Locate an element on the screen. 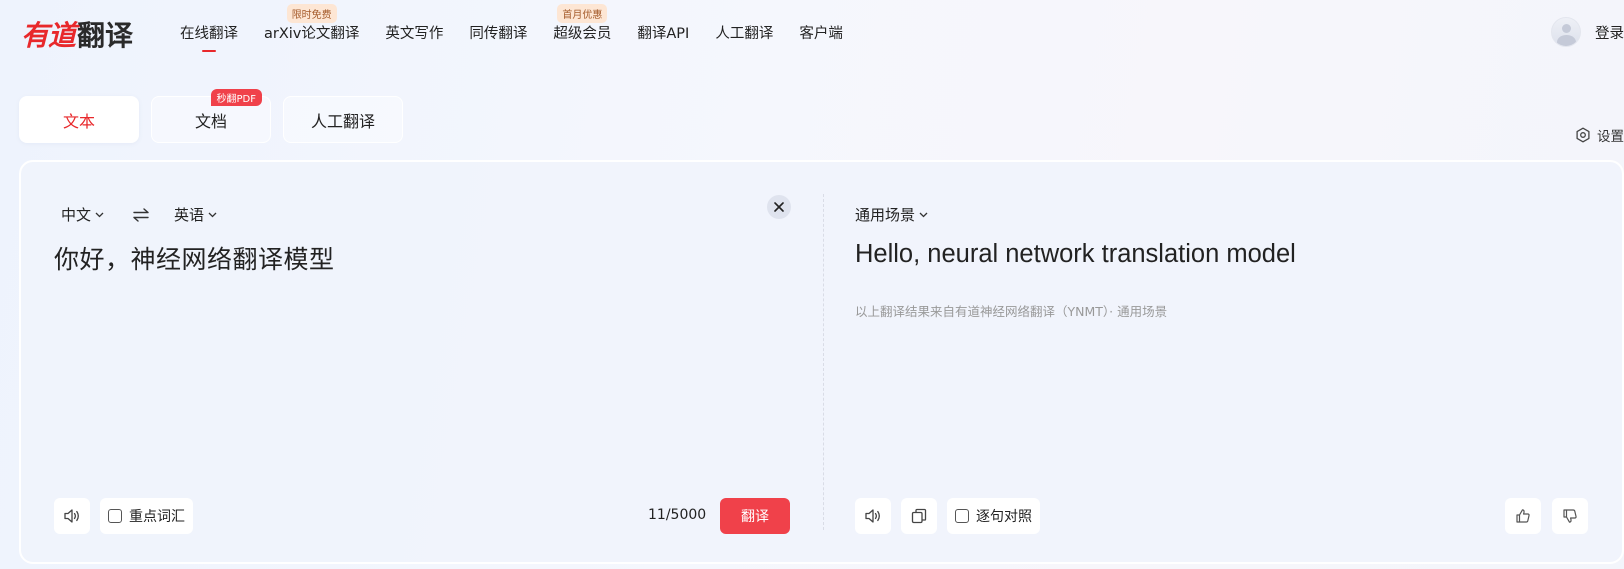 The height and width of the screenshot is (569, 1624). panel-divider is located at coordinates (823, 362).